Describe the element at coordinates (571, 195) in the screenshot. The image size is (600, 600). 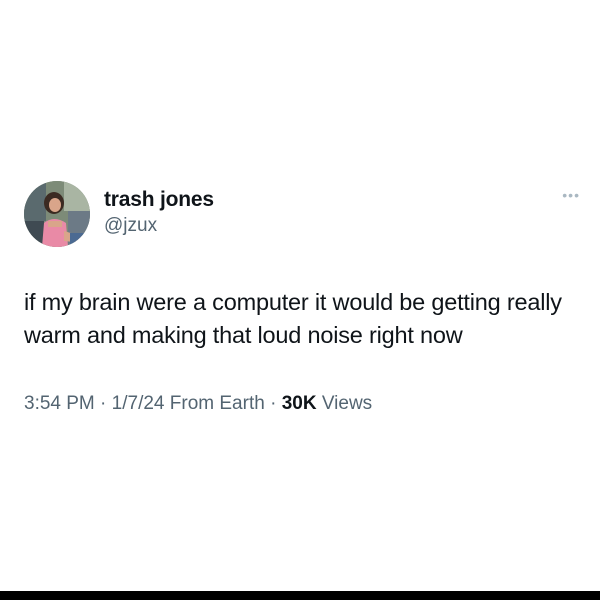
I see `more-horizontal-icon: •••` at that location.